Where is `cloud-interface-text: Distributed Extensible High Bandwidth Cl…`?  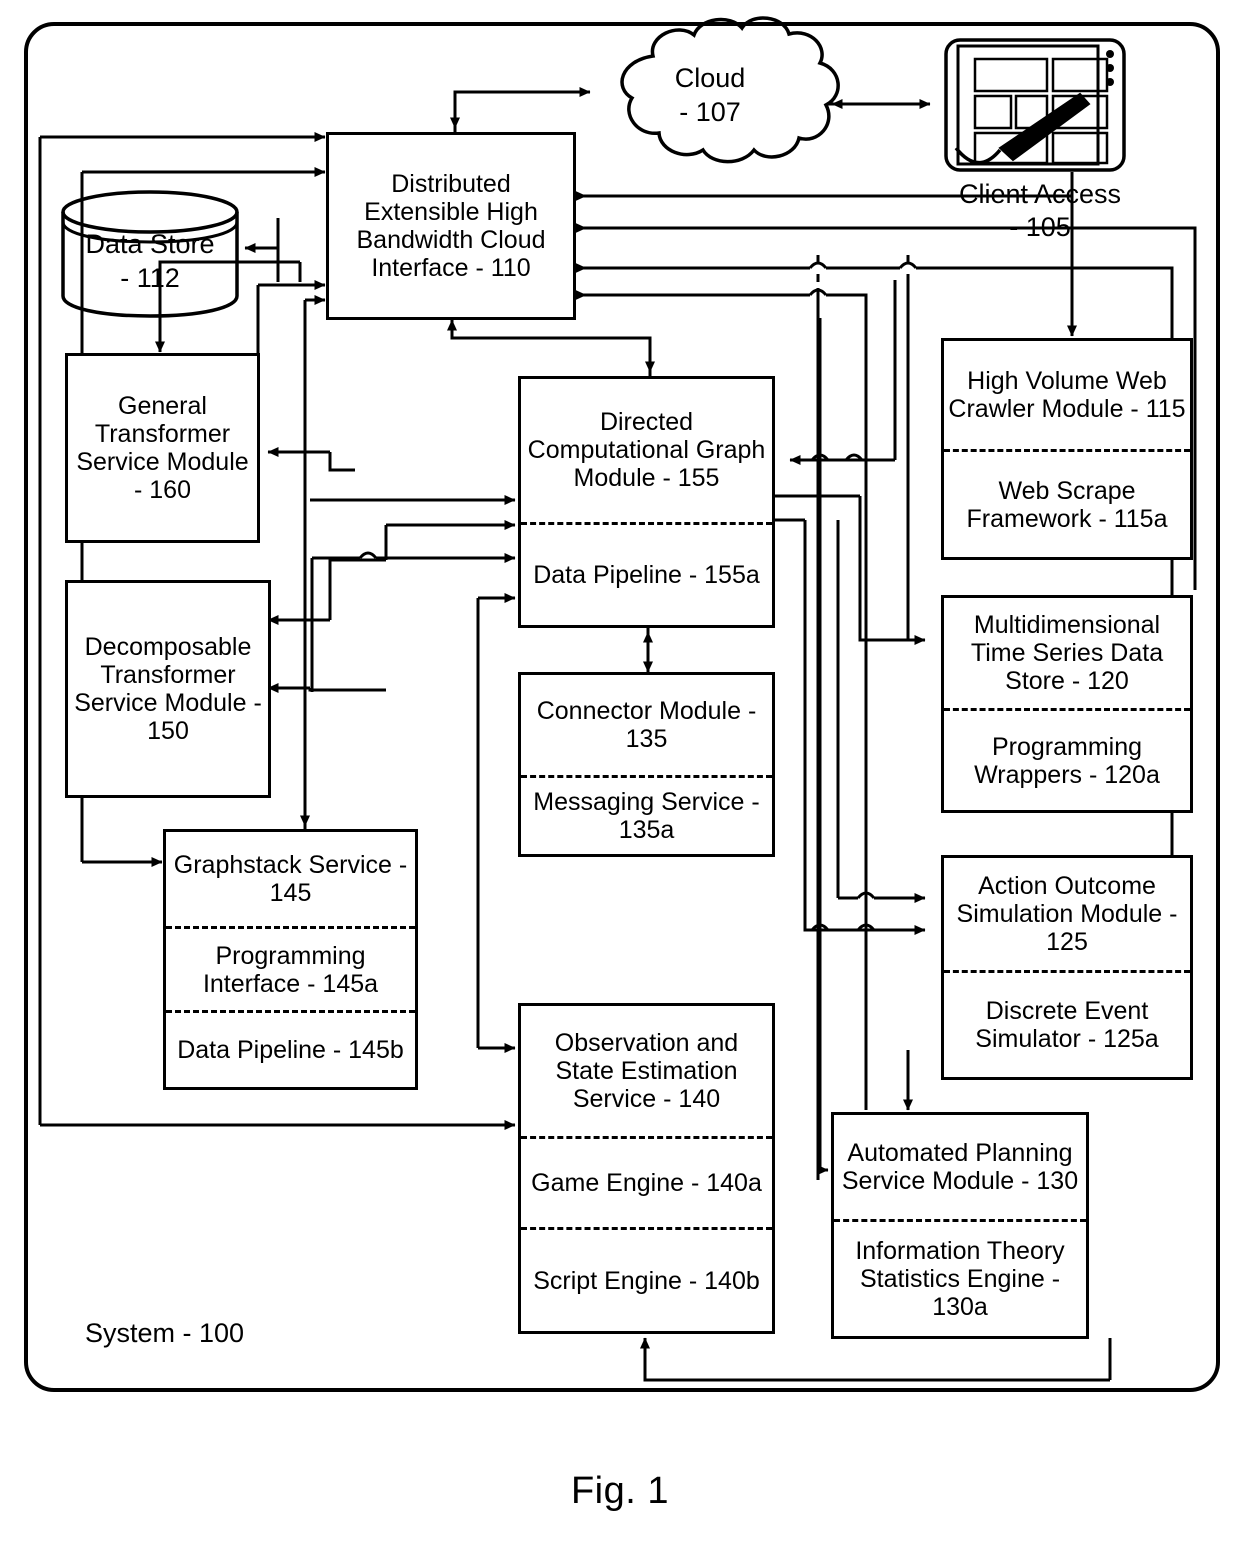
cloud-interface-text: Distributed Extensible High Bandwidth Cl… is located at coordinates (451, 226).